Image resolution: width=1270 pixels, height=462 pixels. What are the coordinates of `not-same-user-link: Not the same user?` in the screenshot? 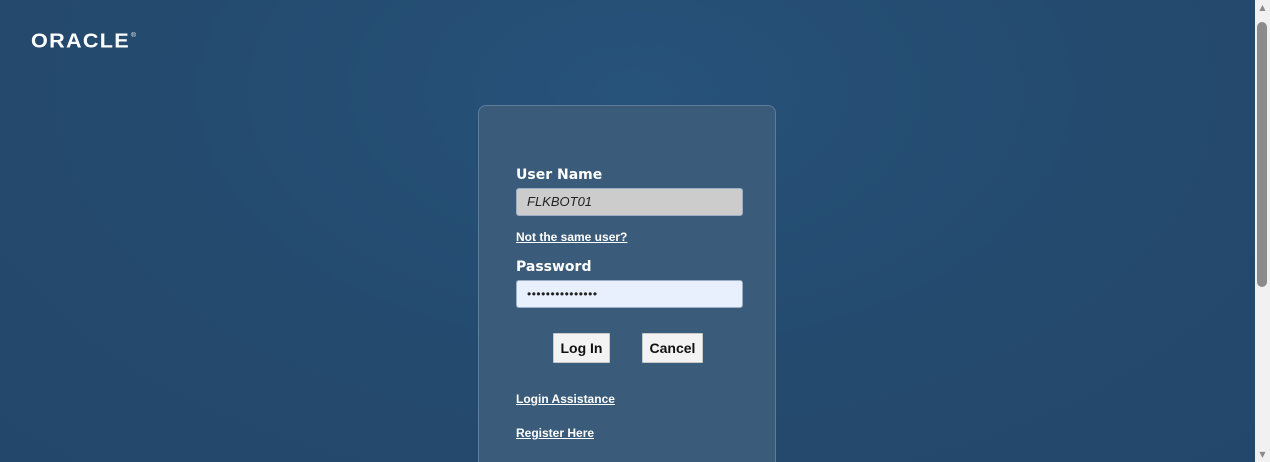 It's located at (571, 237).